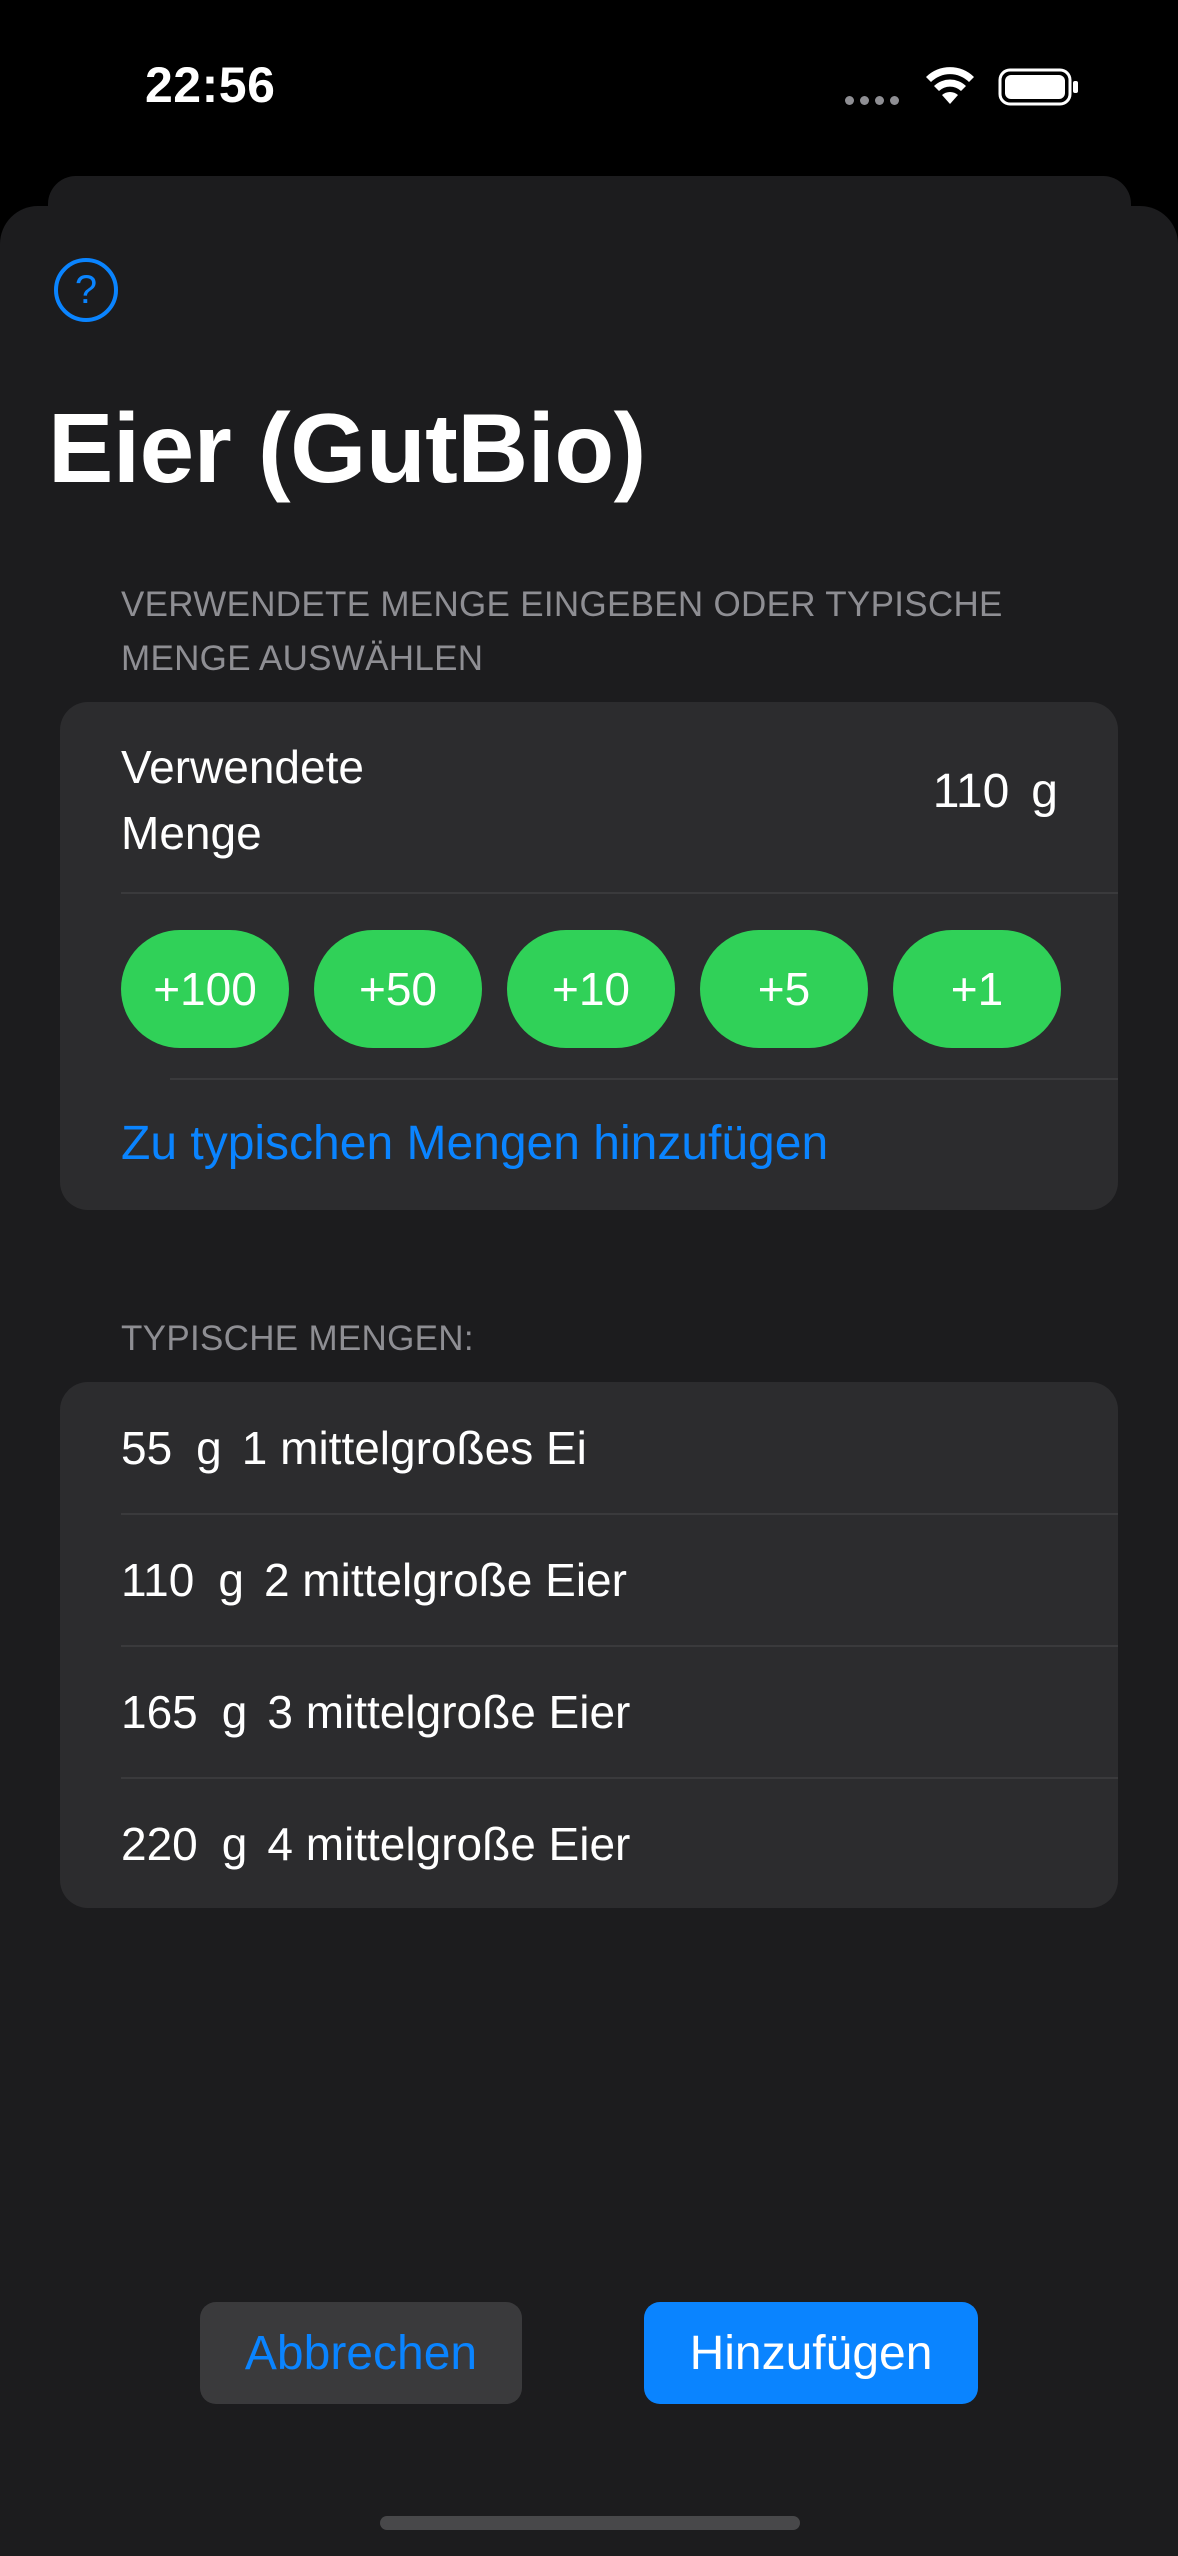  What do you see at coordinates (589, 797) in the screenshot?
I see `amount-row: Verwendete Menge 110 g` at bounding box center [589, 797].